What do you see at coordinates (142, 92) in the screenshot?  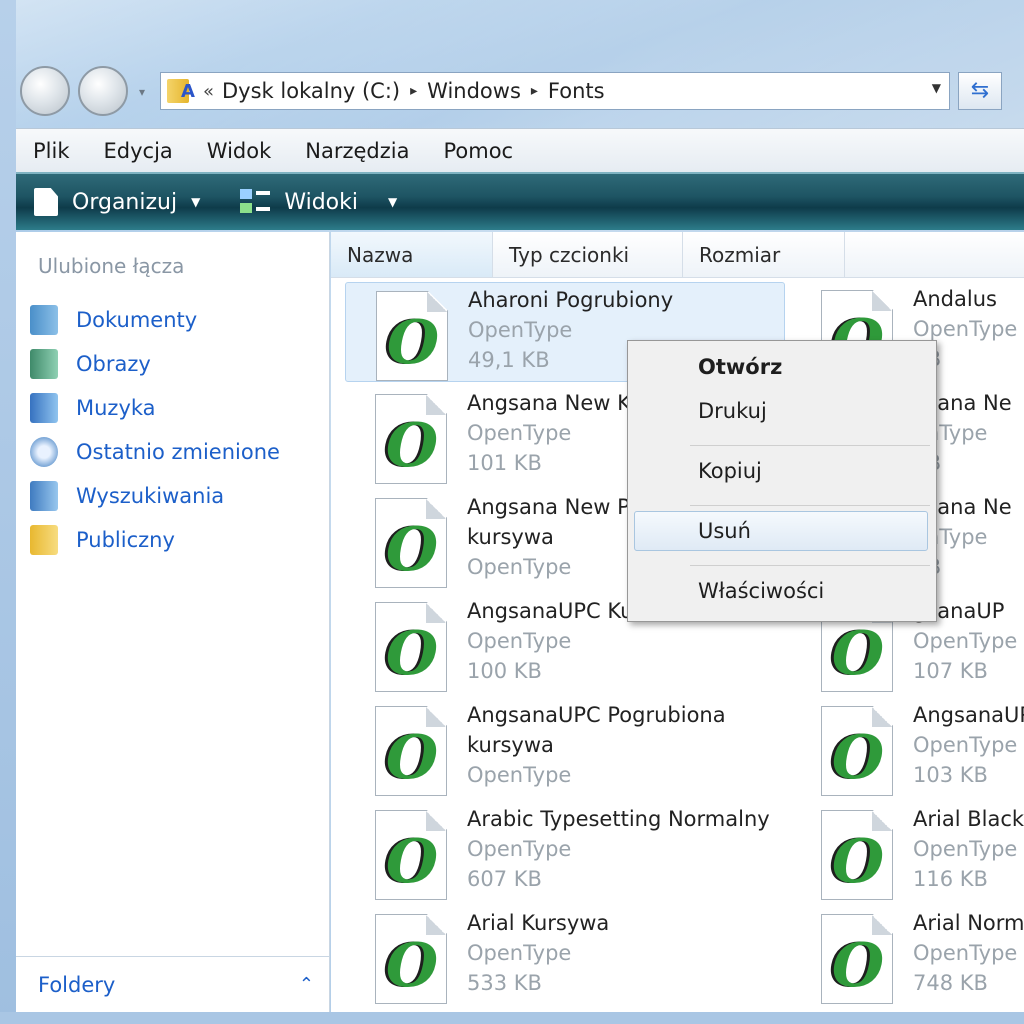 I see `recent-pages-dropdown-icon: ▾` at bounding box center [142, 92].